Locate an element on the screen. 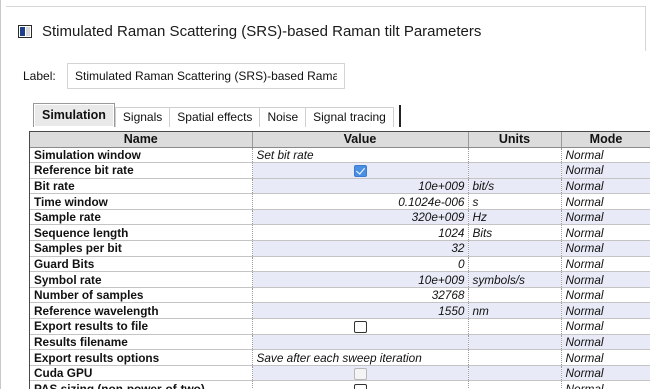  parameter-row: Reference bit rate Normal is located at coordinates (340, 170).